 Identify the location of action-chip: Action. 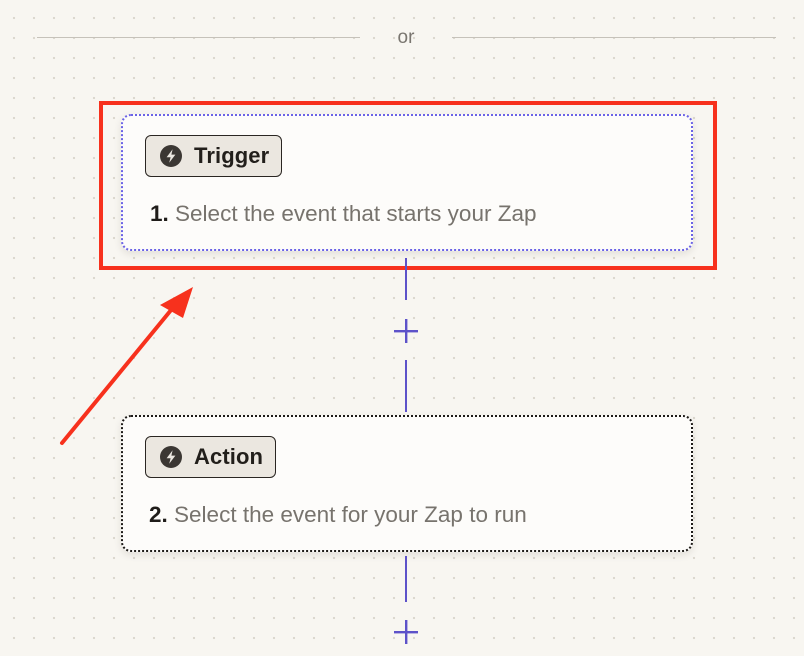
(211, 457).